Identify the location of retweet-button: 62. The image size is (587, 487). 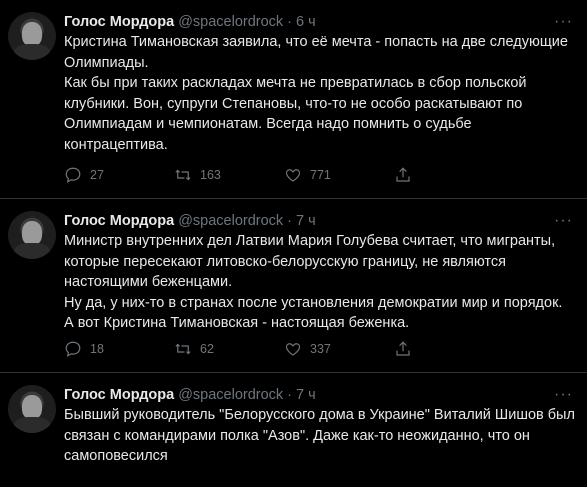
(224, 349).